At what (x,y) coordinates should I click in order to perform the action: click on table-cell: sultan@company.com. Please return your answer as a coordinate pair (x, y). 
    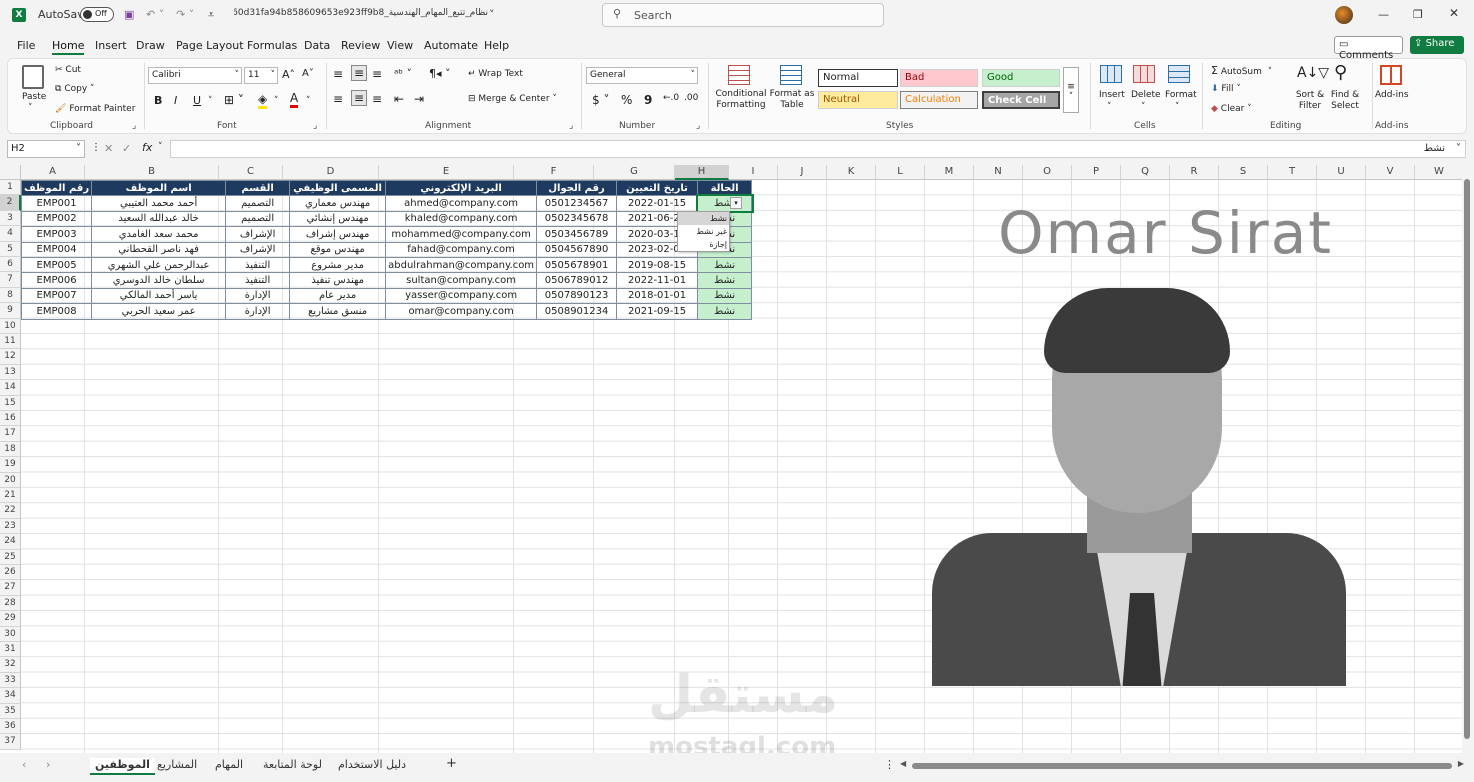
    Looking at the image, I should click on (461, 280).